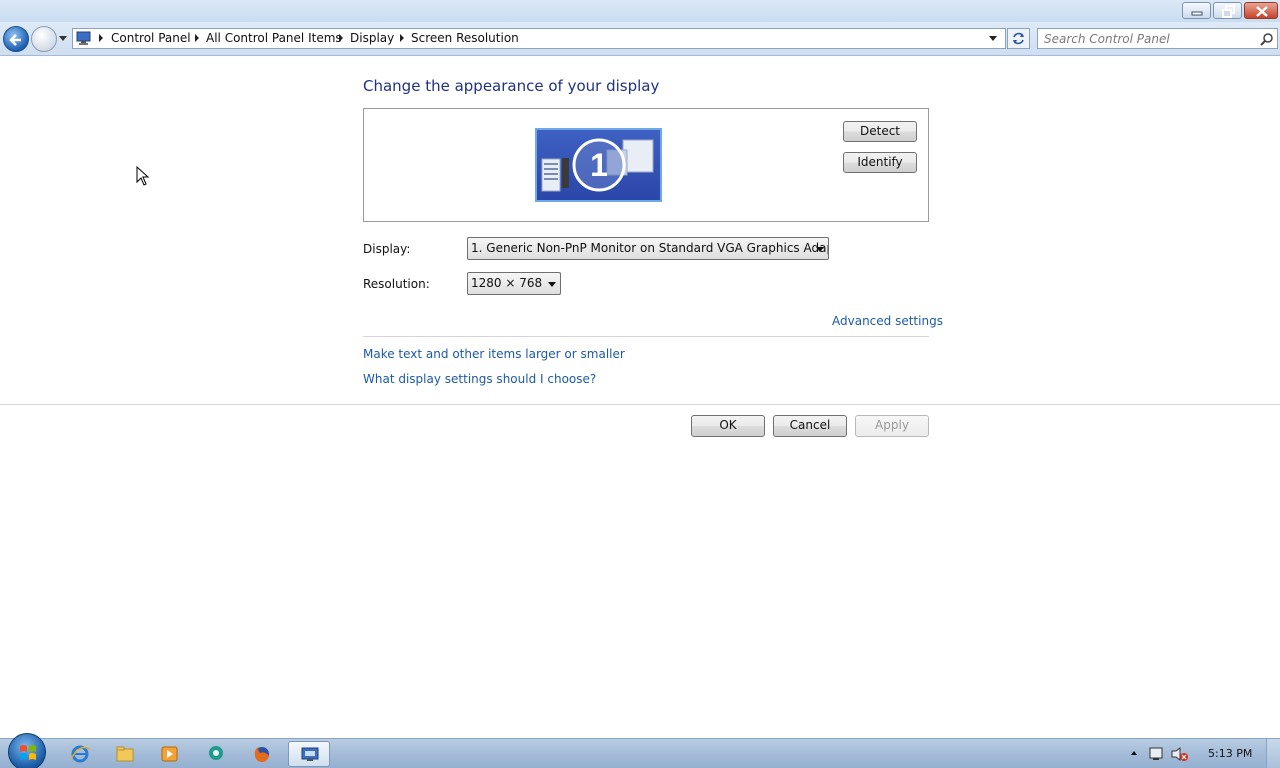 The image size is (1280, 768). I want to click on start-button, so click(27, 750).